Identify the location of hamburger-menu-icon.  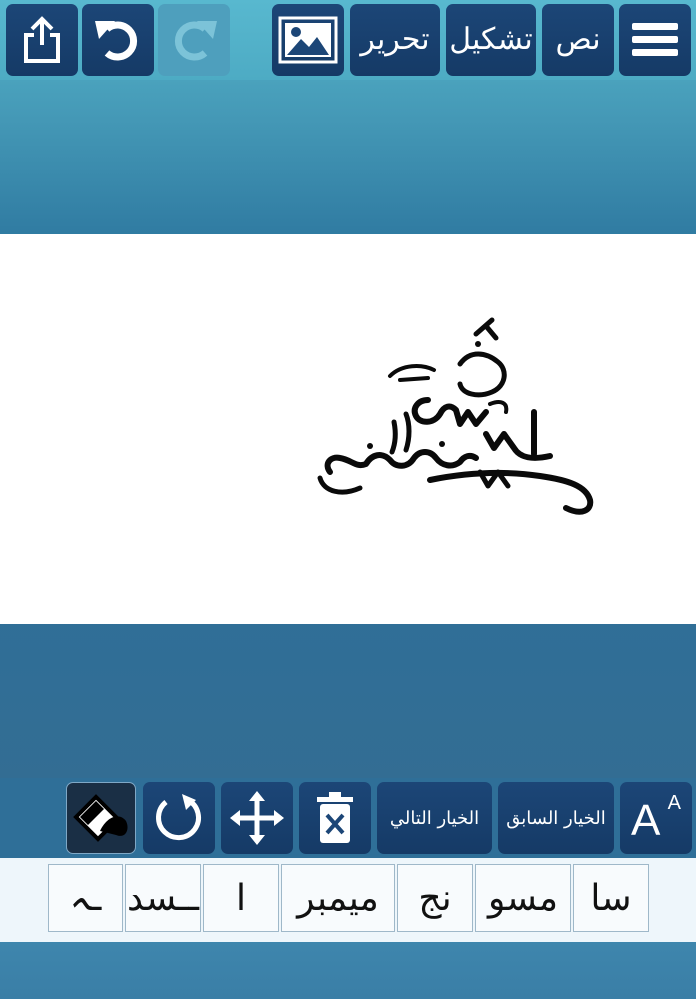
(655, 39).